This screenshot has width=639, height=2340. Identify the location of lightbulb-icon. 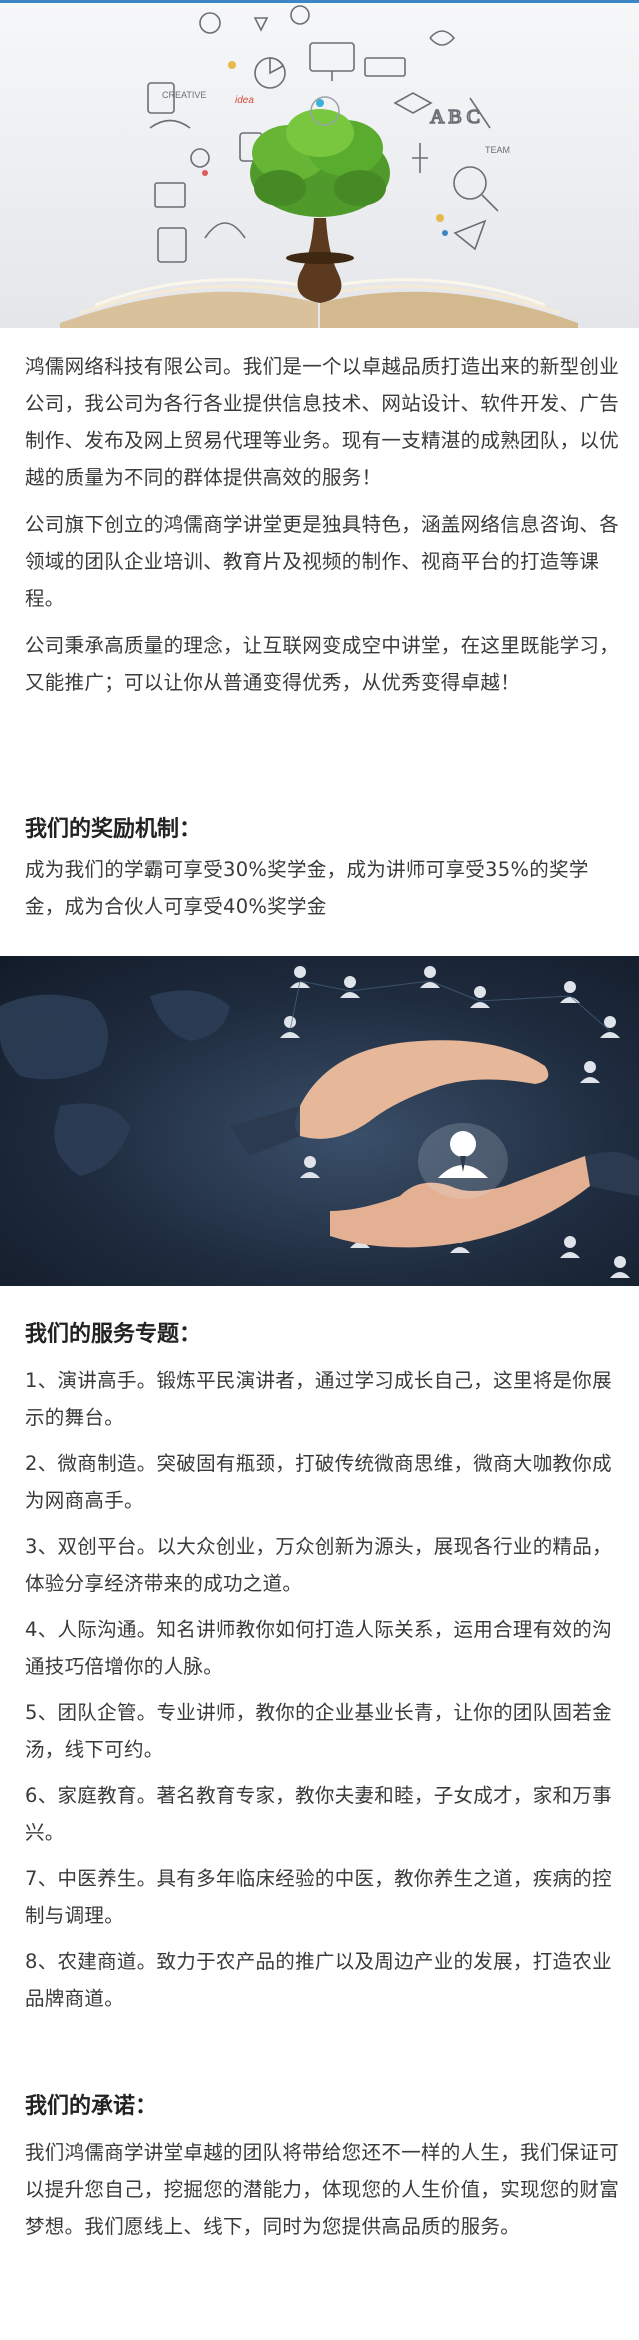
(300, 15).